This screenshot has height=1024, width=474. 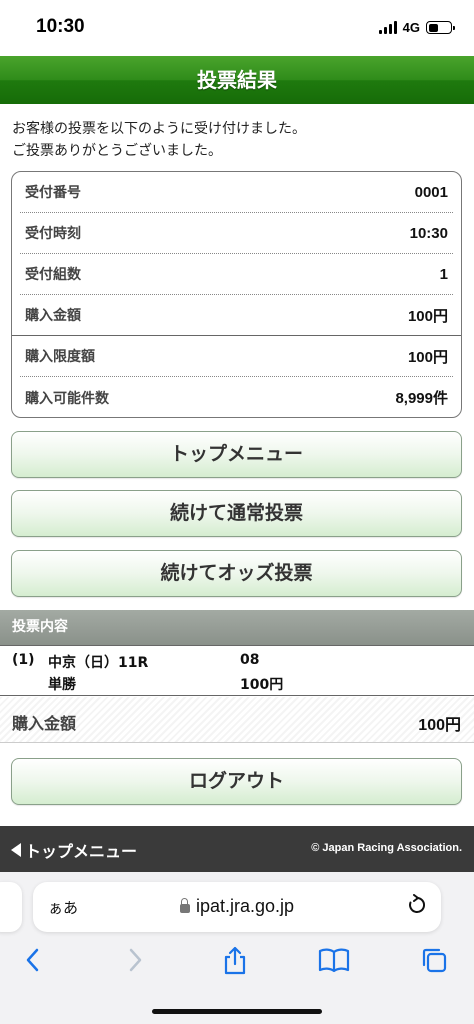 What do you see at coordinates (237, 1011) in the screenshot?
I see `home-indicator` at bounding box center [237, 1011].